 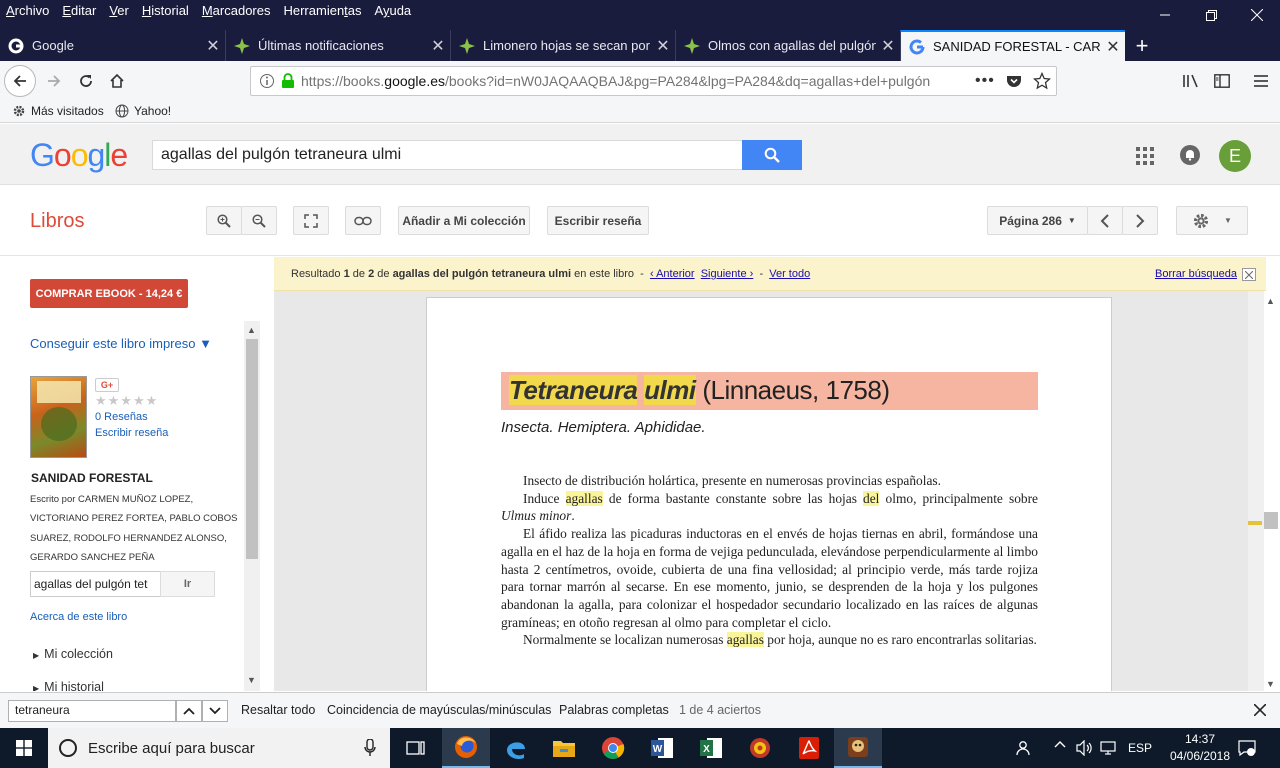 I want to click on open-menu-button, so click(x=1261, y=81).